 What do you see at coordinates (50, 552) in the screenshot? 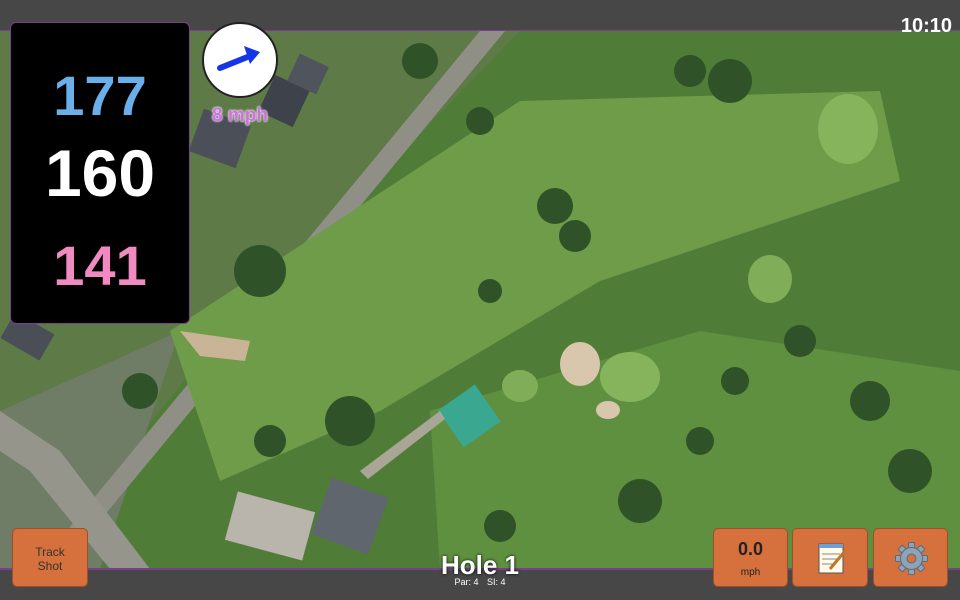
I see `track-shot-label-line1: Track` at bounding box center [50, 552].